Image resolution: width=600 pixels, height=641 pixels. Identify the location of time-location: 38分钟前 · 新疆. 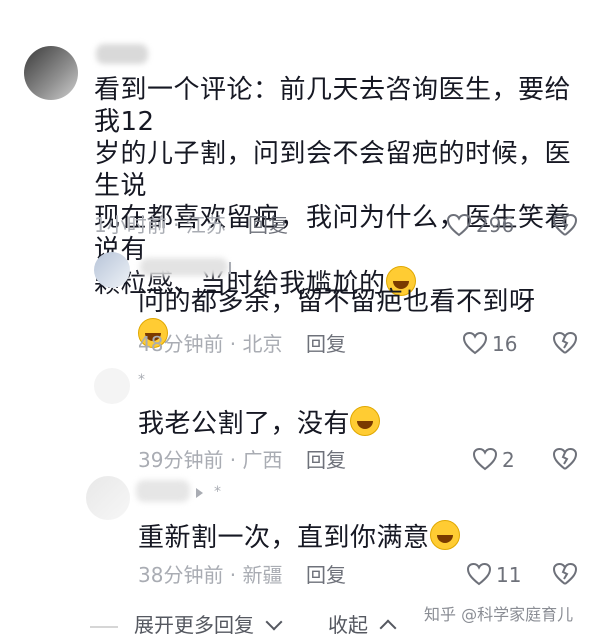
(210, 575).